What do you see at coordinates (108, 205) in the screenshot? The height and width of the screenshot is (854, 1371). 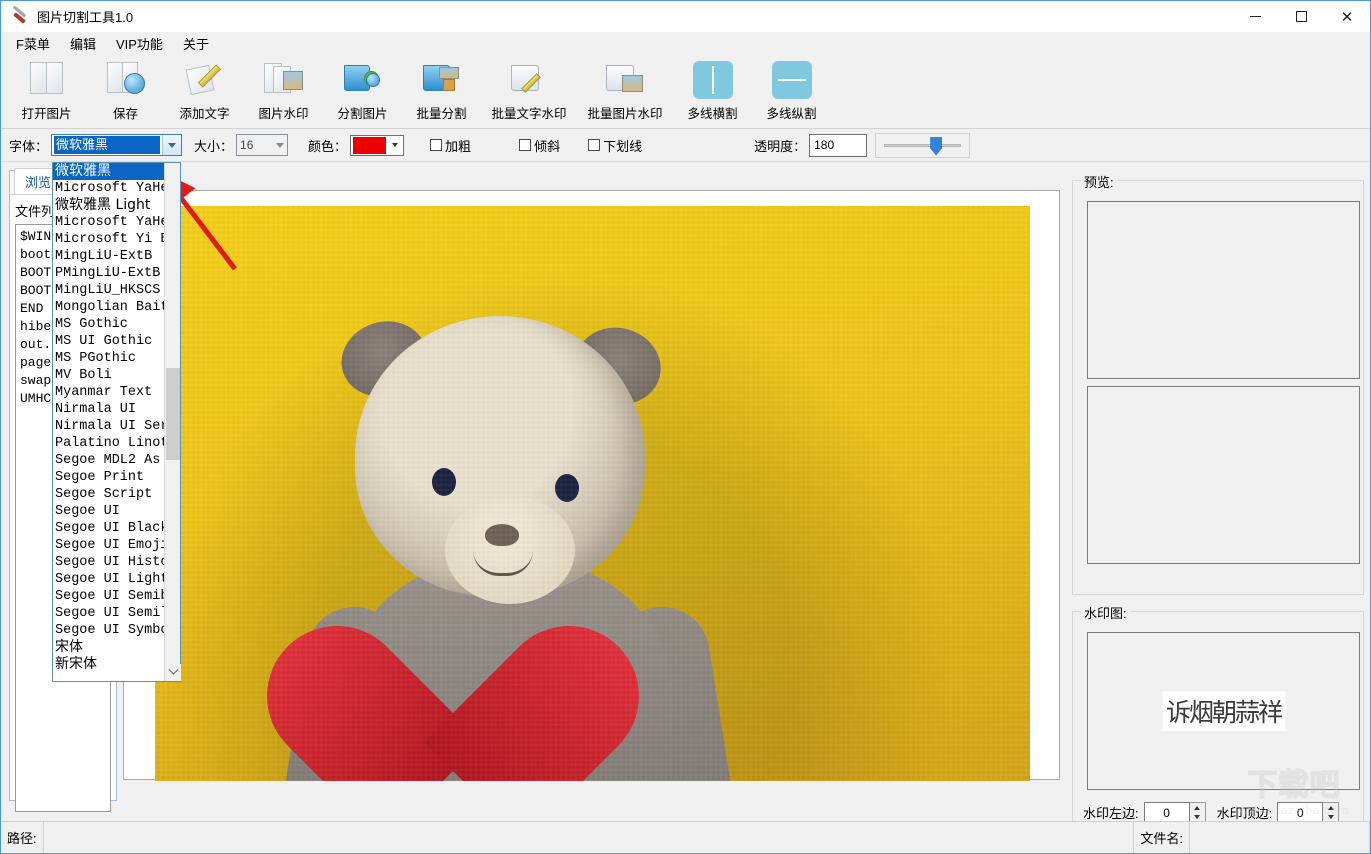 I see `font-option: 微软雅黑 Light` at bounding box center [108, 205].